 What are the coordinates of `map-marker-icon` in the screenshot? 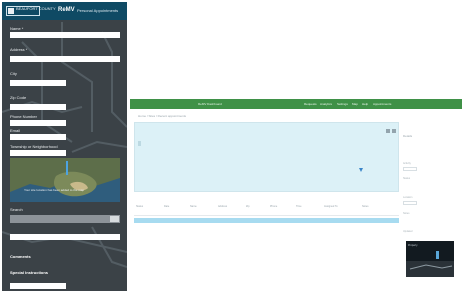 It's located at (361, 170).